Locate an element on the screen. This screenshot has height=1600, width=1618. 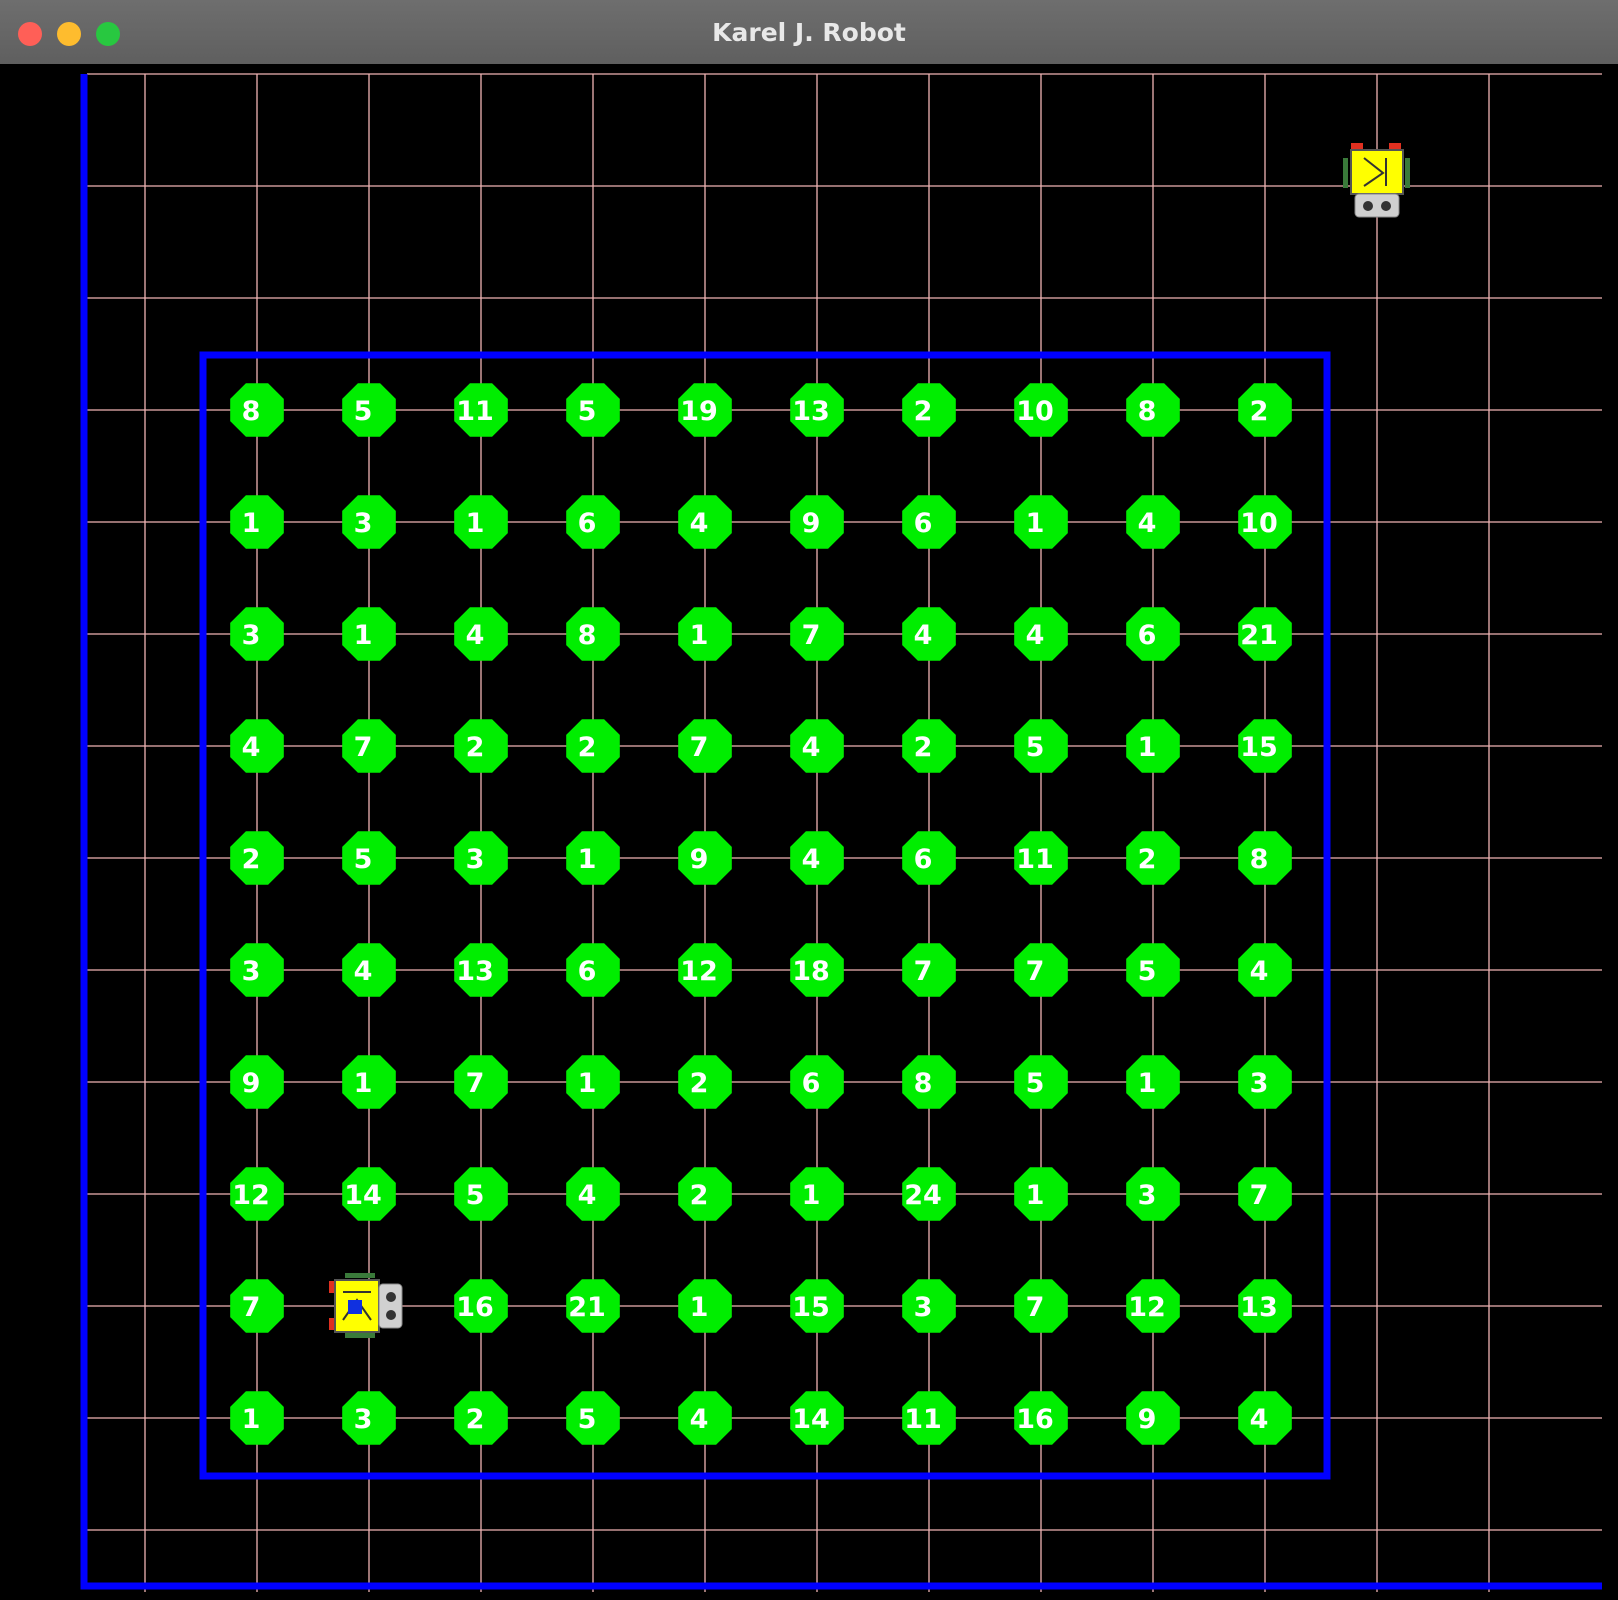
beeper: 11 is located at coordinates (481, 410).